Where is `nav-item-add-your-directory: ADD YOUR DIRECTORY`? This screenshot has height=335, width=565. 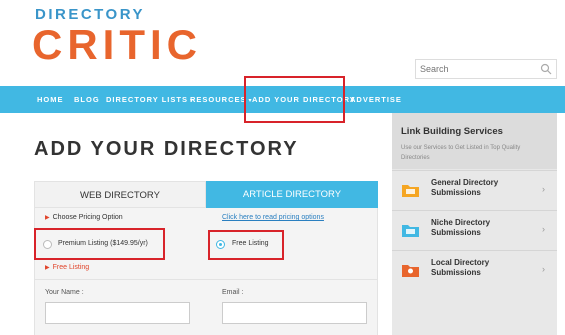
nav-item-add-your-directory: ADD YOUR DIRECTORY is located at coordinates (304, 99).